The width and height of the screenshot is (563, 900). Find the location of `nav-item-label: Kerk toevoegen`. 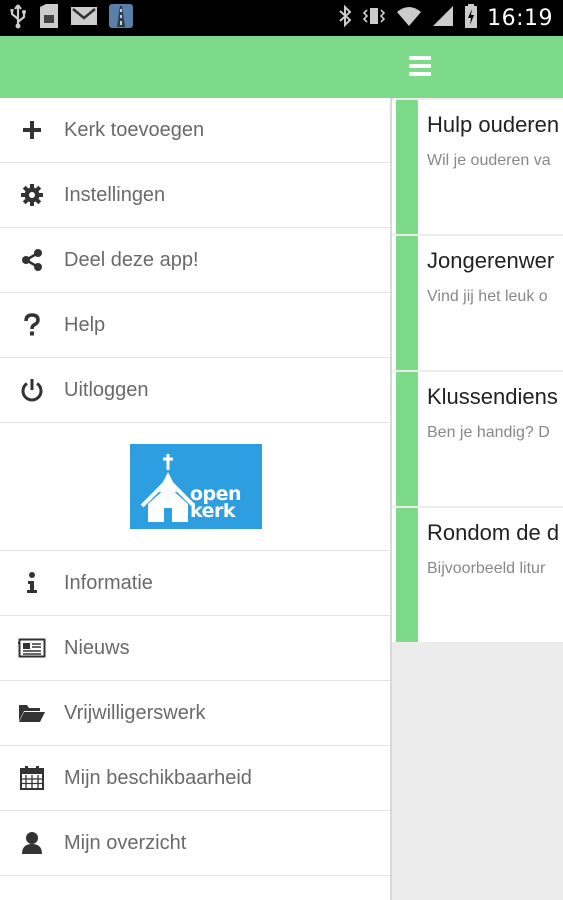

nav-item-label: Kerk toevoegen is located at coordinates (134, 129).